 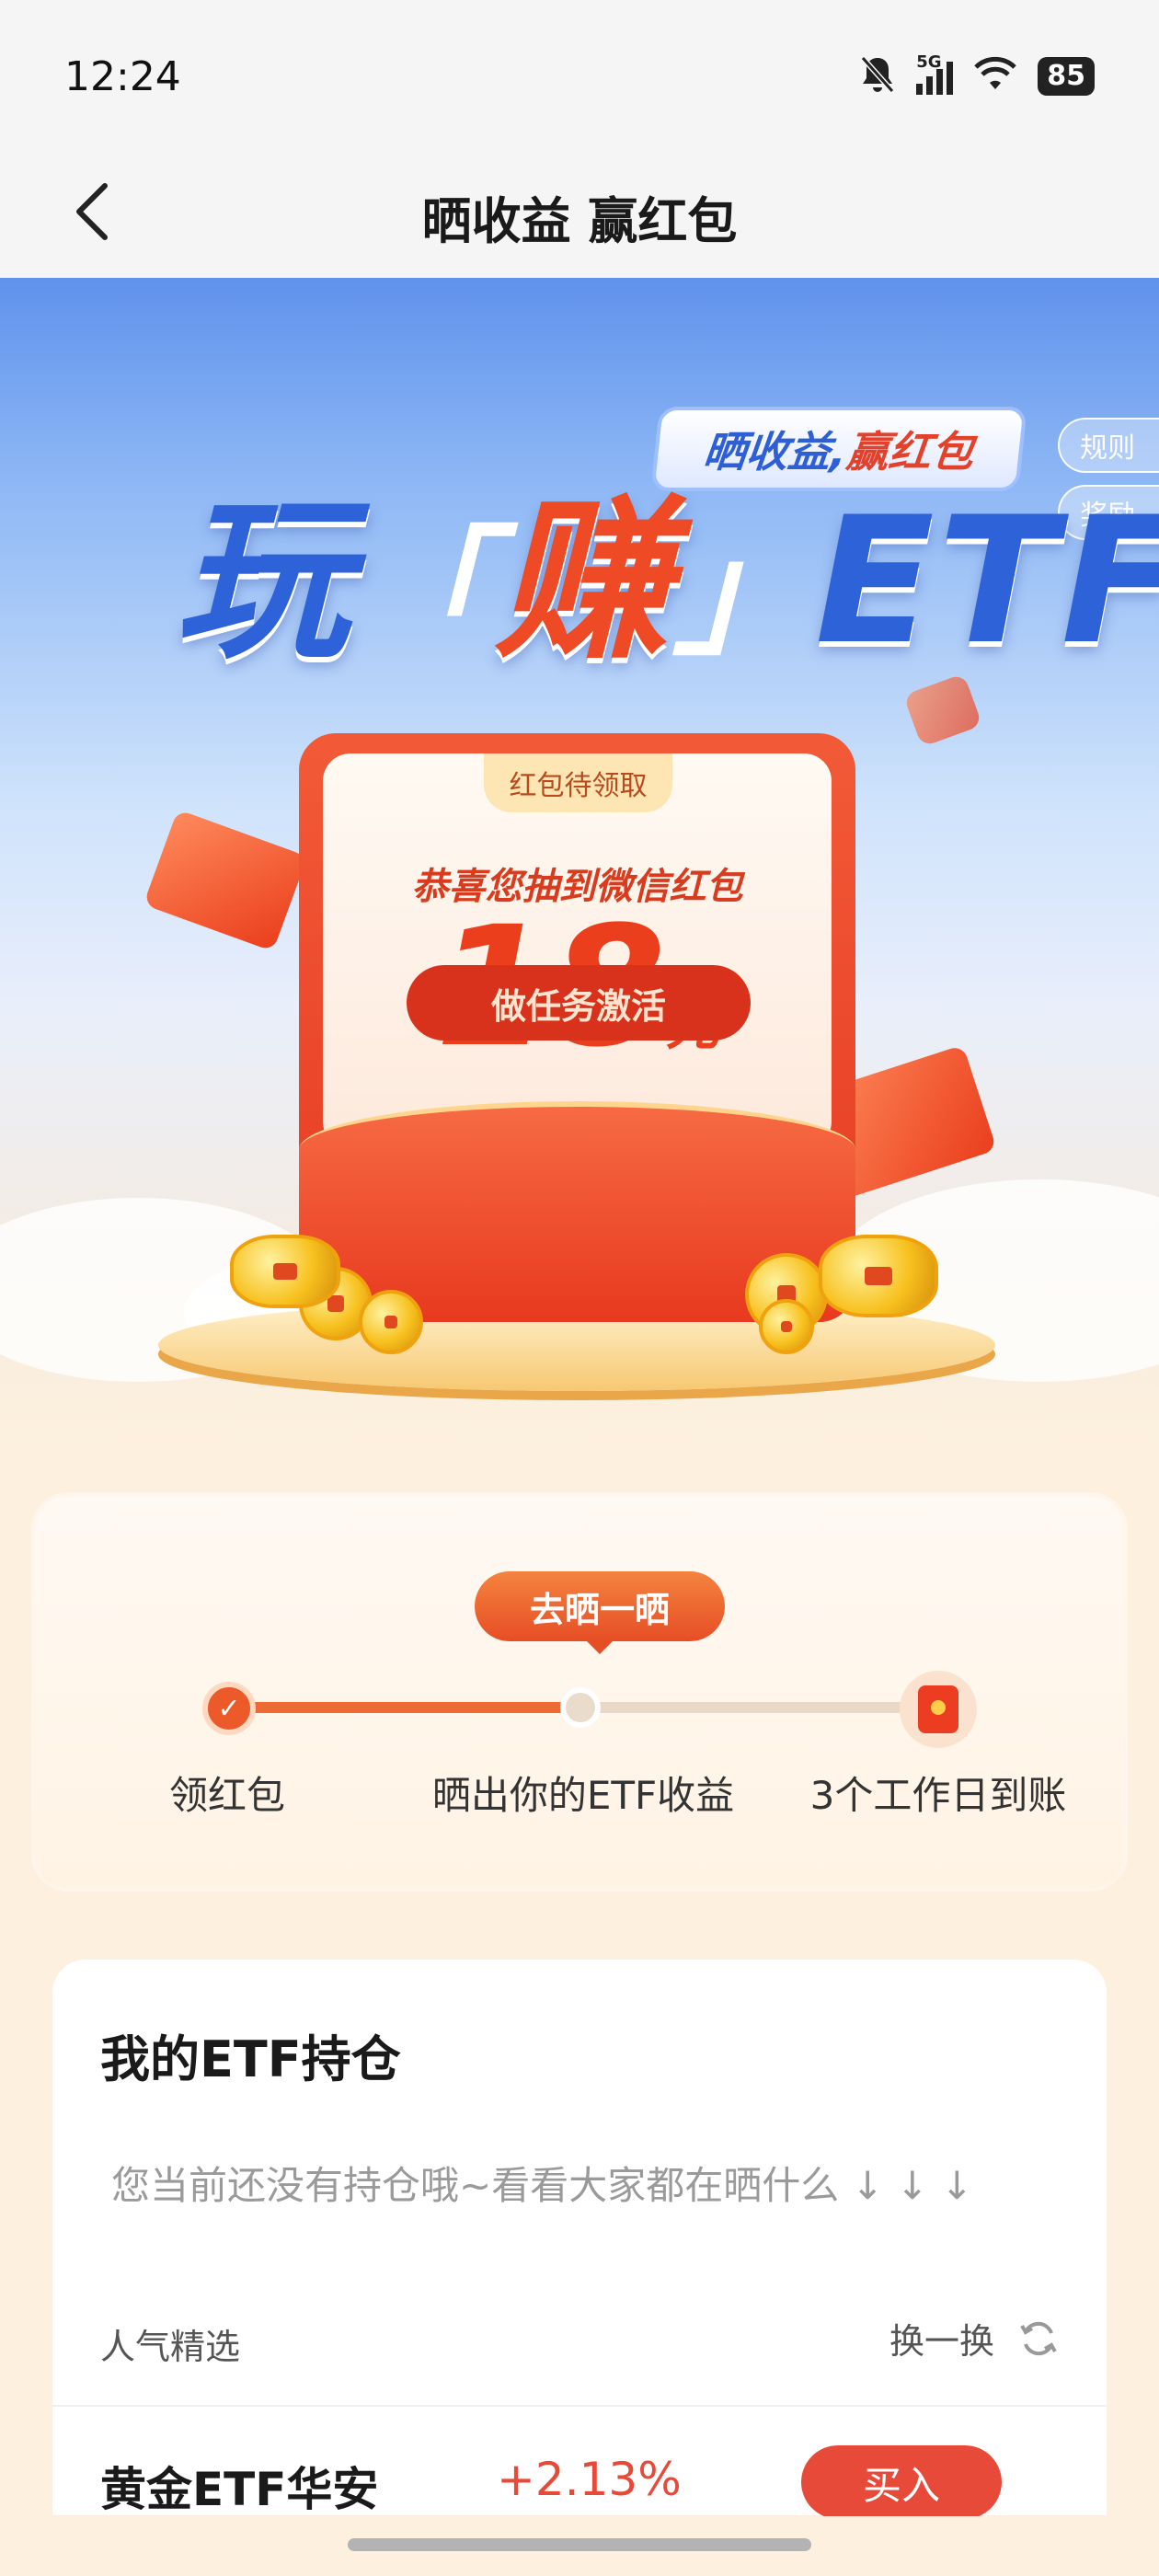 I want to click on page-title: 晒收益 赢红包, so click(x=579, y=221).